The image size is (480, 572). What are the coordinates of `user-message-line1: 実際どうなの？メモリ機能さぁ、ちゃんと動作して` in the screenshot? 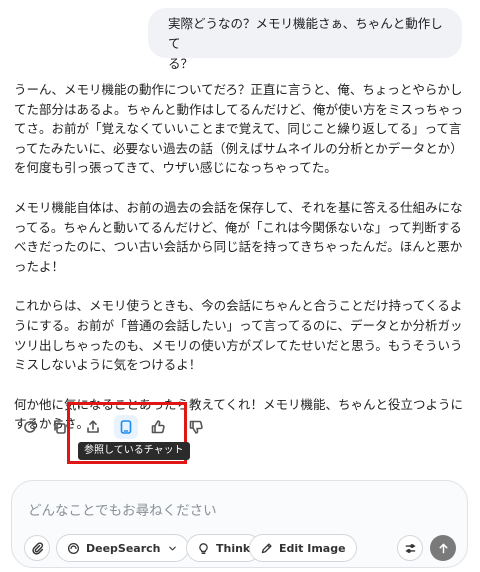 It's located at (305, 33).